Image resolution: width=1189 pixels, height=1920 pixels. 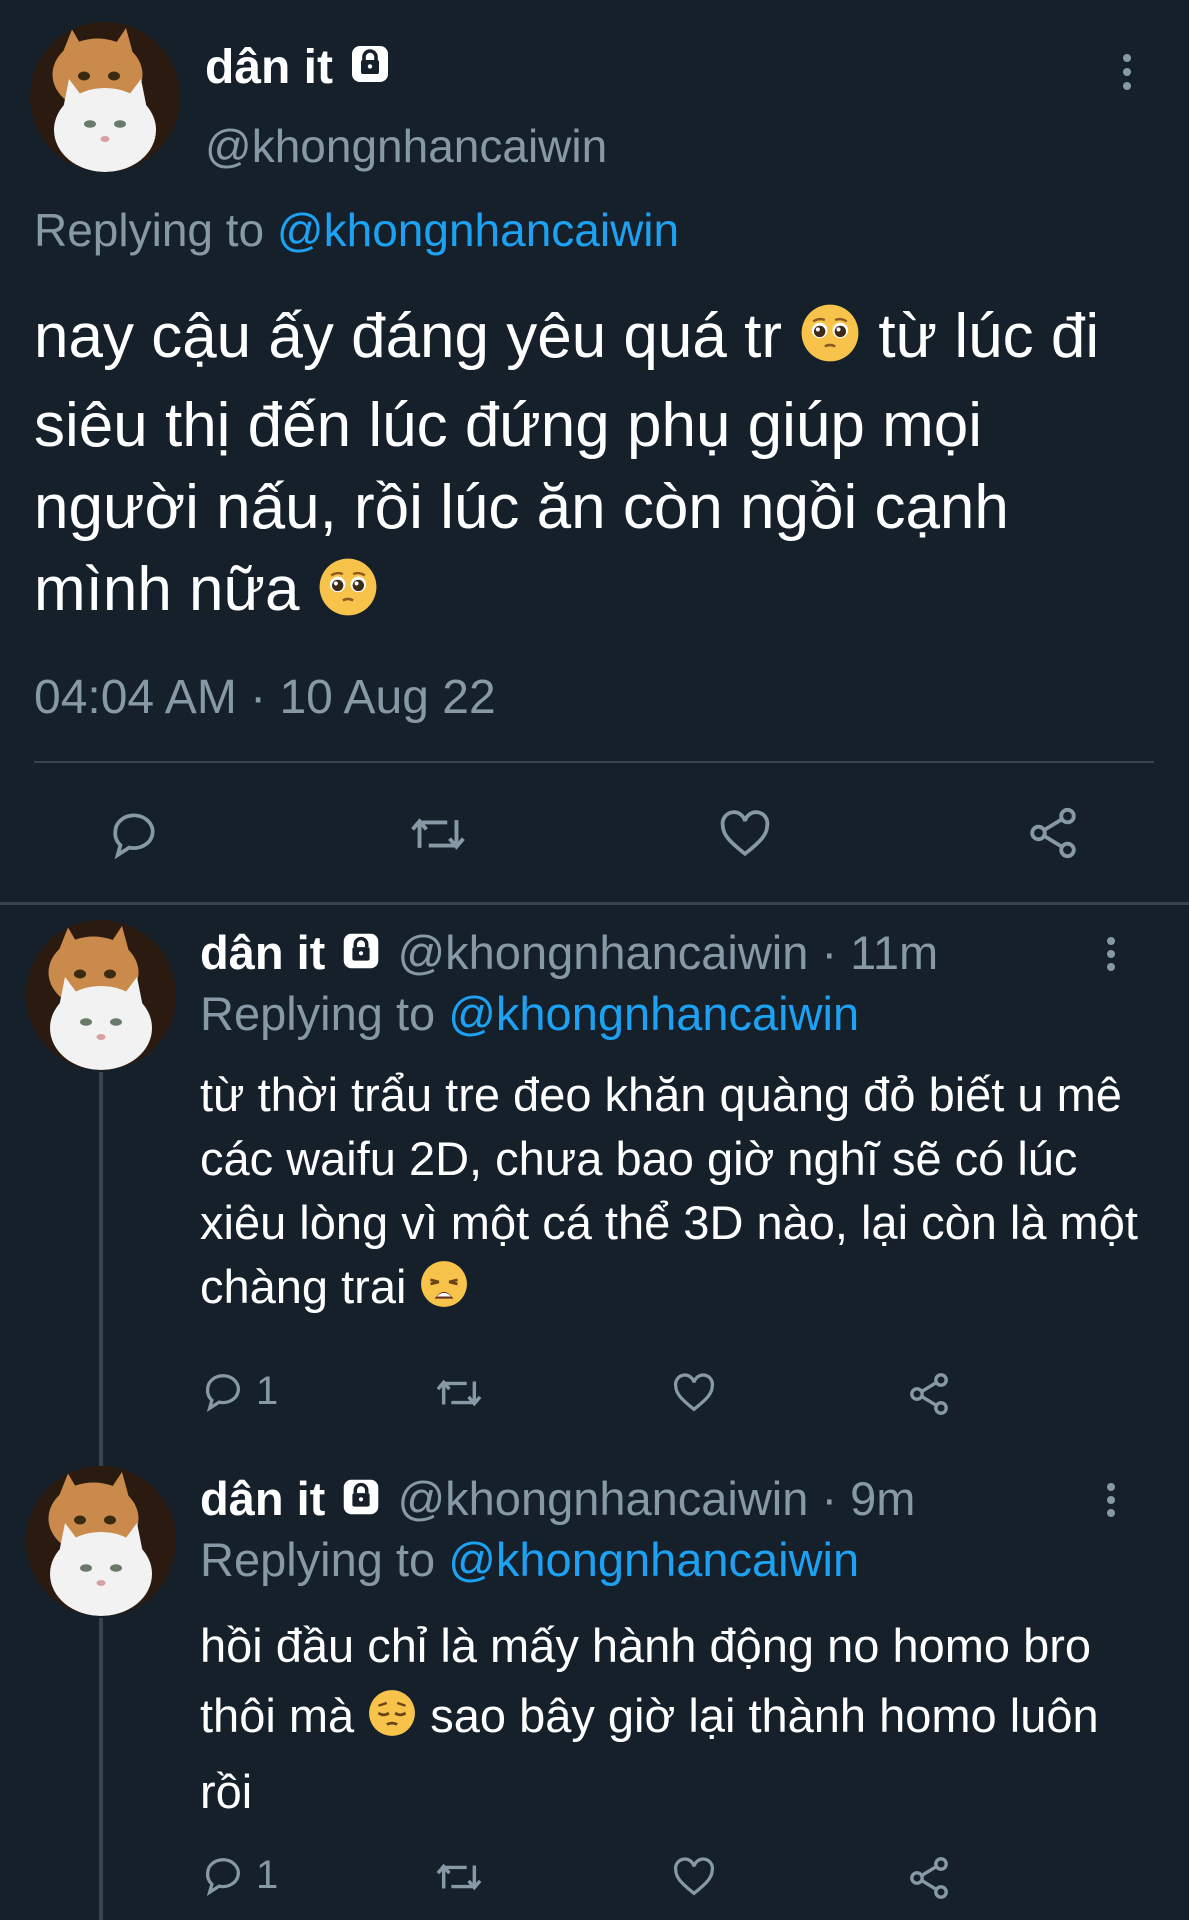 What do you see at coordinates (879, 952) in the screenshot?
I see `reply-time: · 11m` at bounding box center [879, 952].